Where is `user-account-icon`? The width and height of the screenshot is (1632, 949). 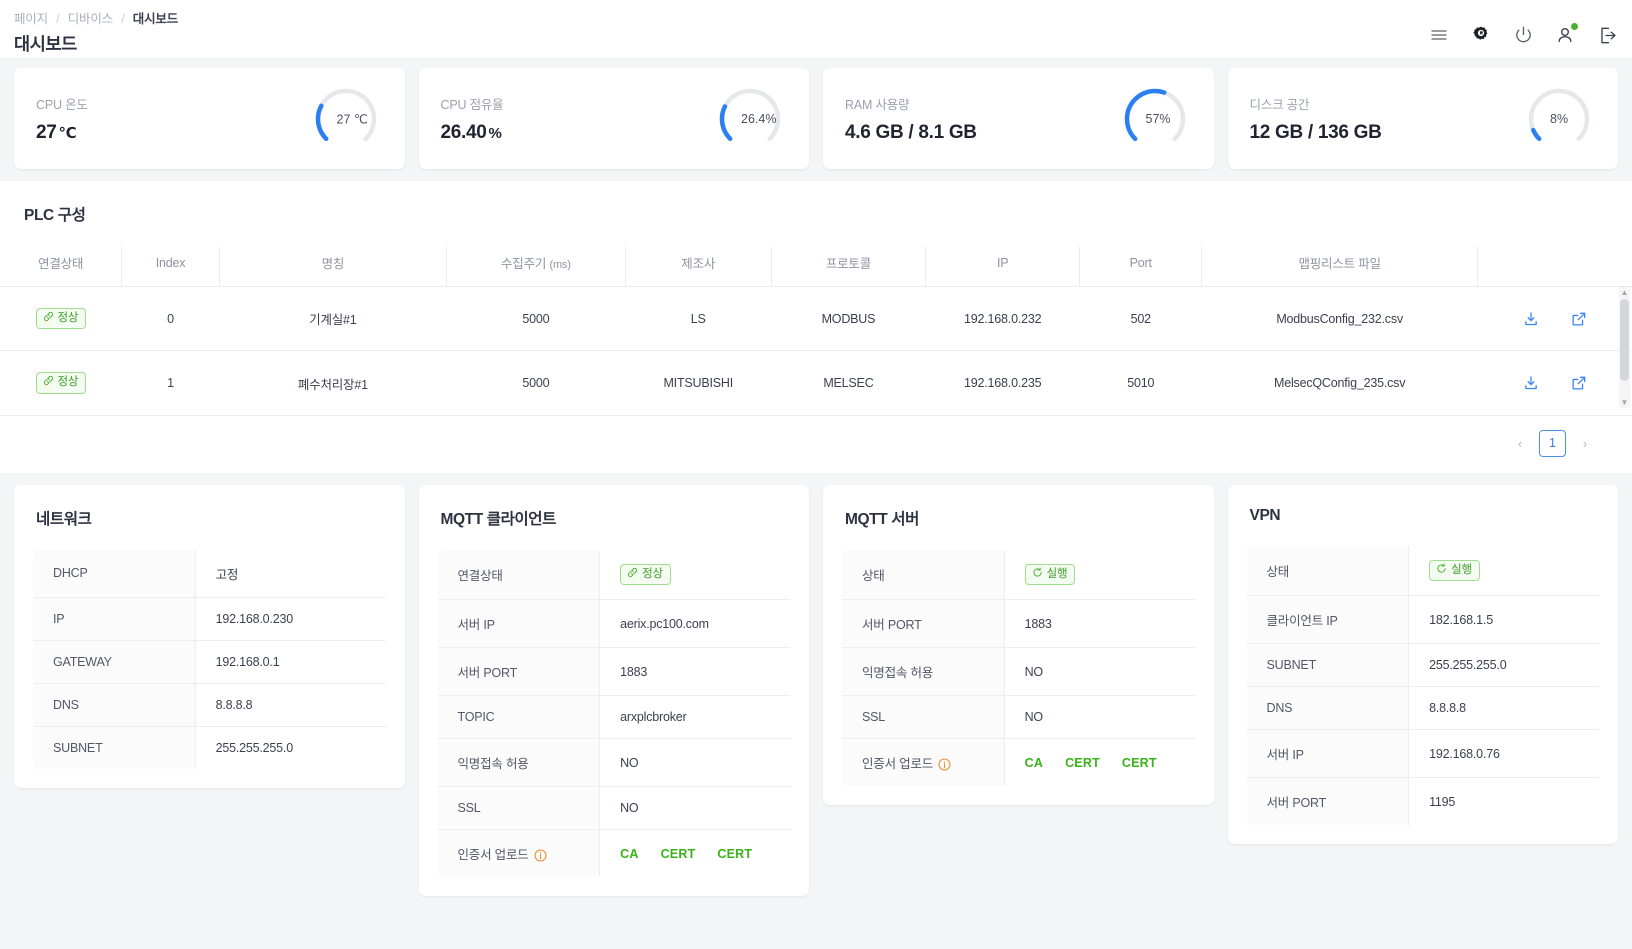 user-account-icon is located at coordinates (1566, 34).